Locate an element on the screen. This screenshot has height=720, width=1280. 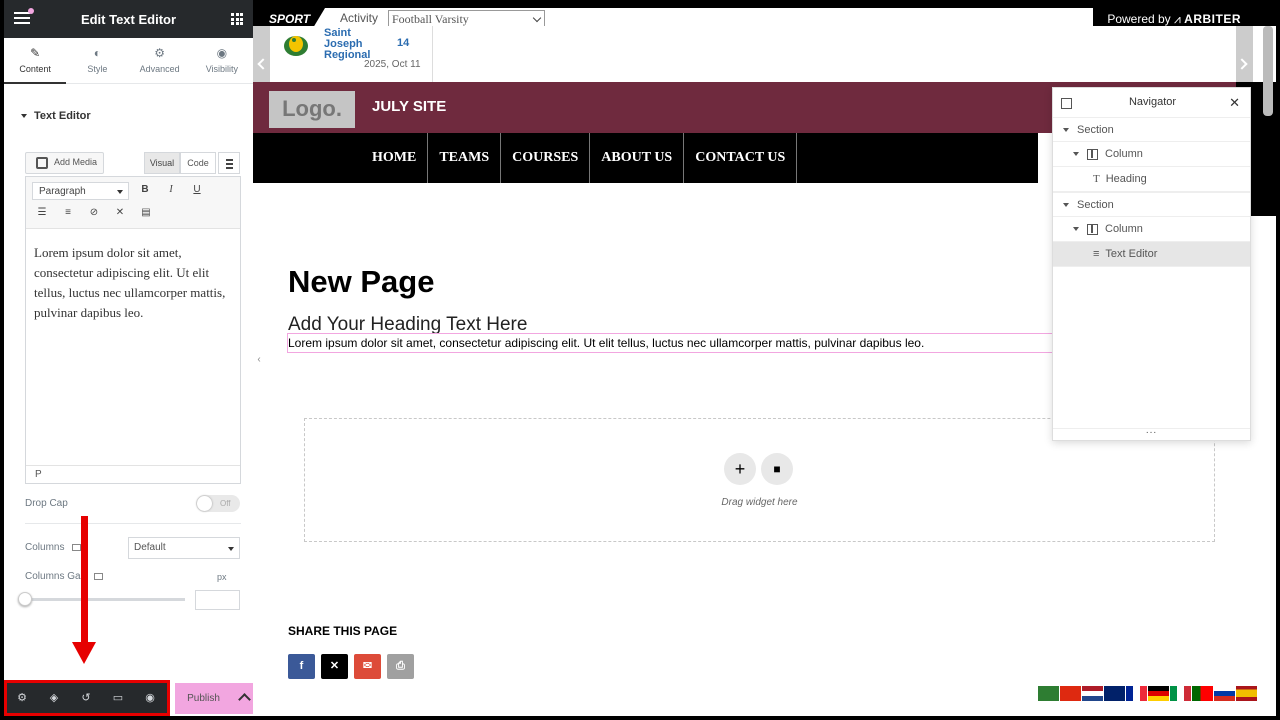
folder-icon: ■ is located at coordinates (777, 469).